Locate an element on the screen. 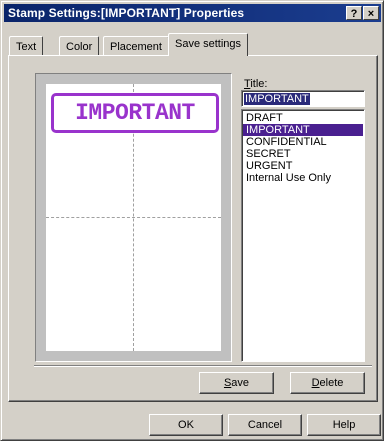  delete-button: Delete is located at coordinates (327, 383).